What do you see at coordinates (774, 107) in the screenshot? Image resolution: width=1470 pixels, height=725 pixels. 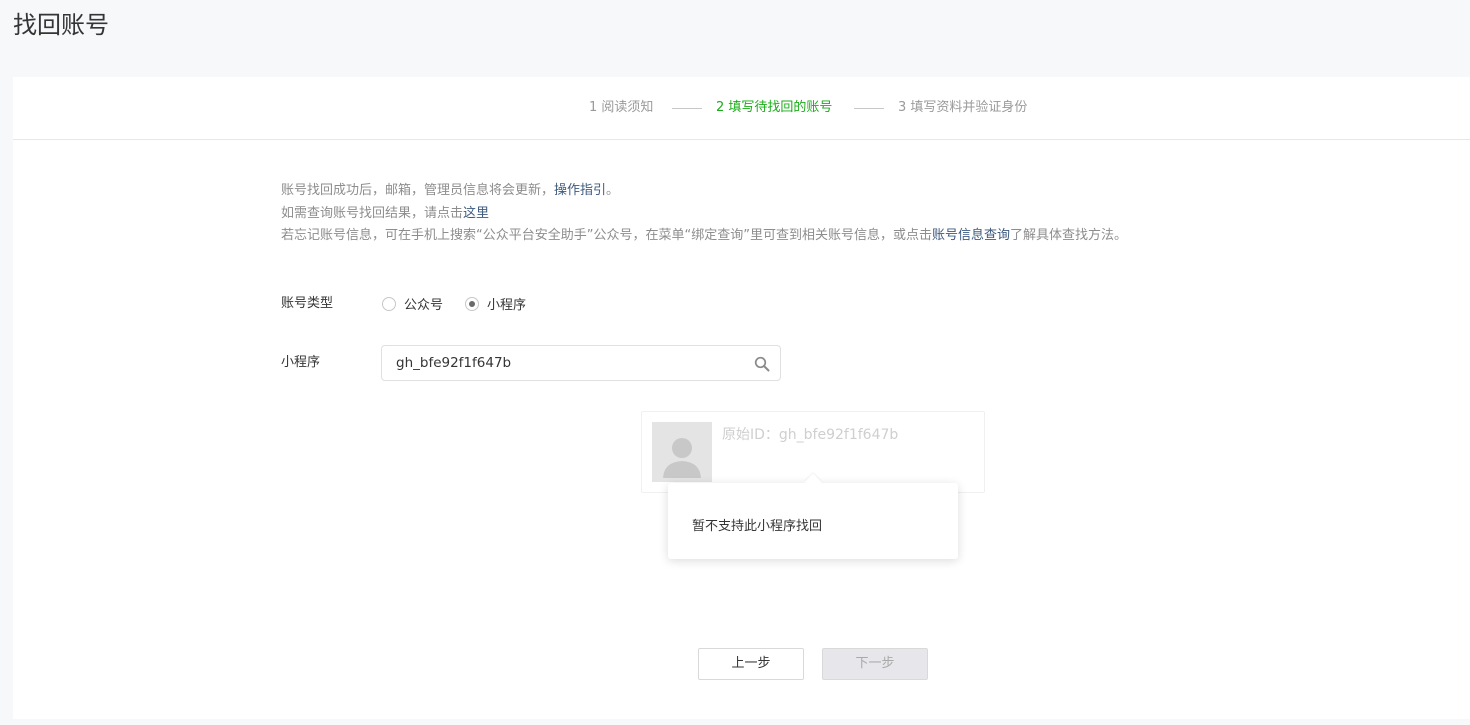 I see `step-2-active: 2 填写待找回的账号` at bounding box center [774, 107].